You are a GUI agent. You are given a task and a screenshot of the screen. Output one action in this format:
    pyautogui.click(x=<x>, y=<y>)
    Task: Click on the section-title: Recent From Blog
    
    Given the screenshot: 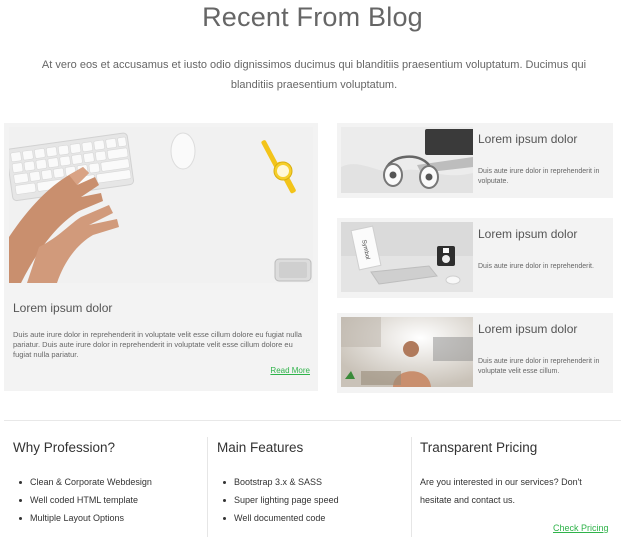 What is the action you would take?
    pyautogui.click(x=312, y=17)
    